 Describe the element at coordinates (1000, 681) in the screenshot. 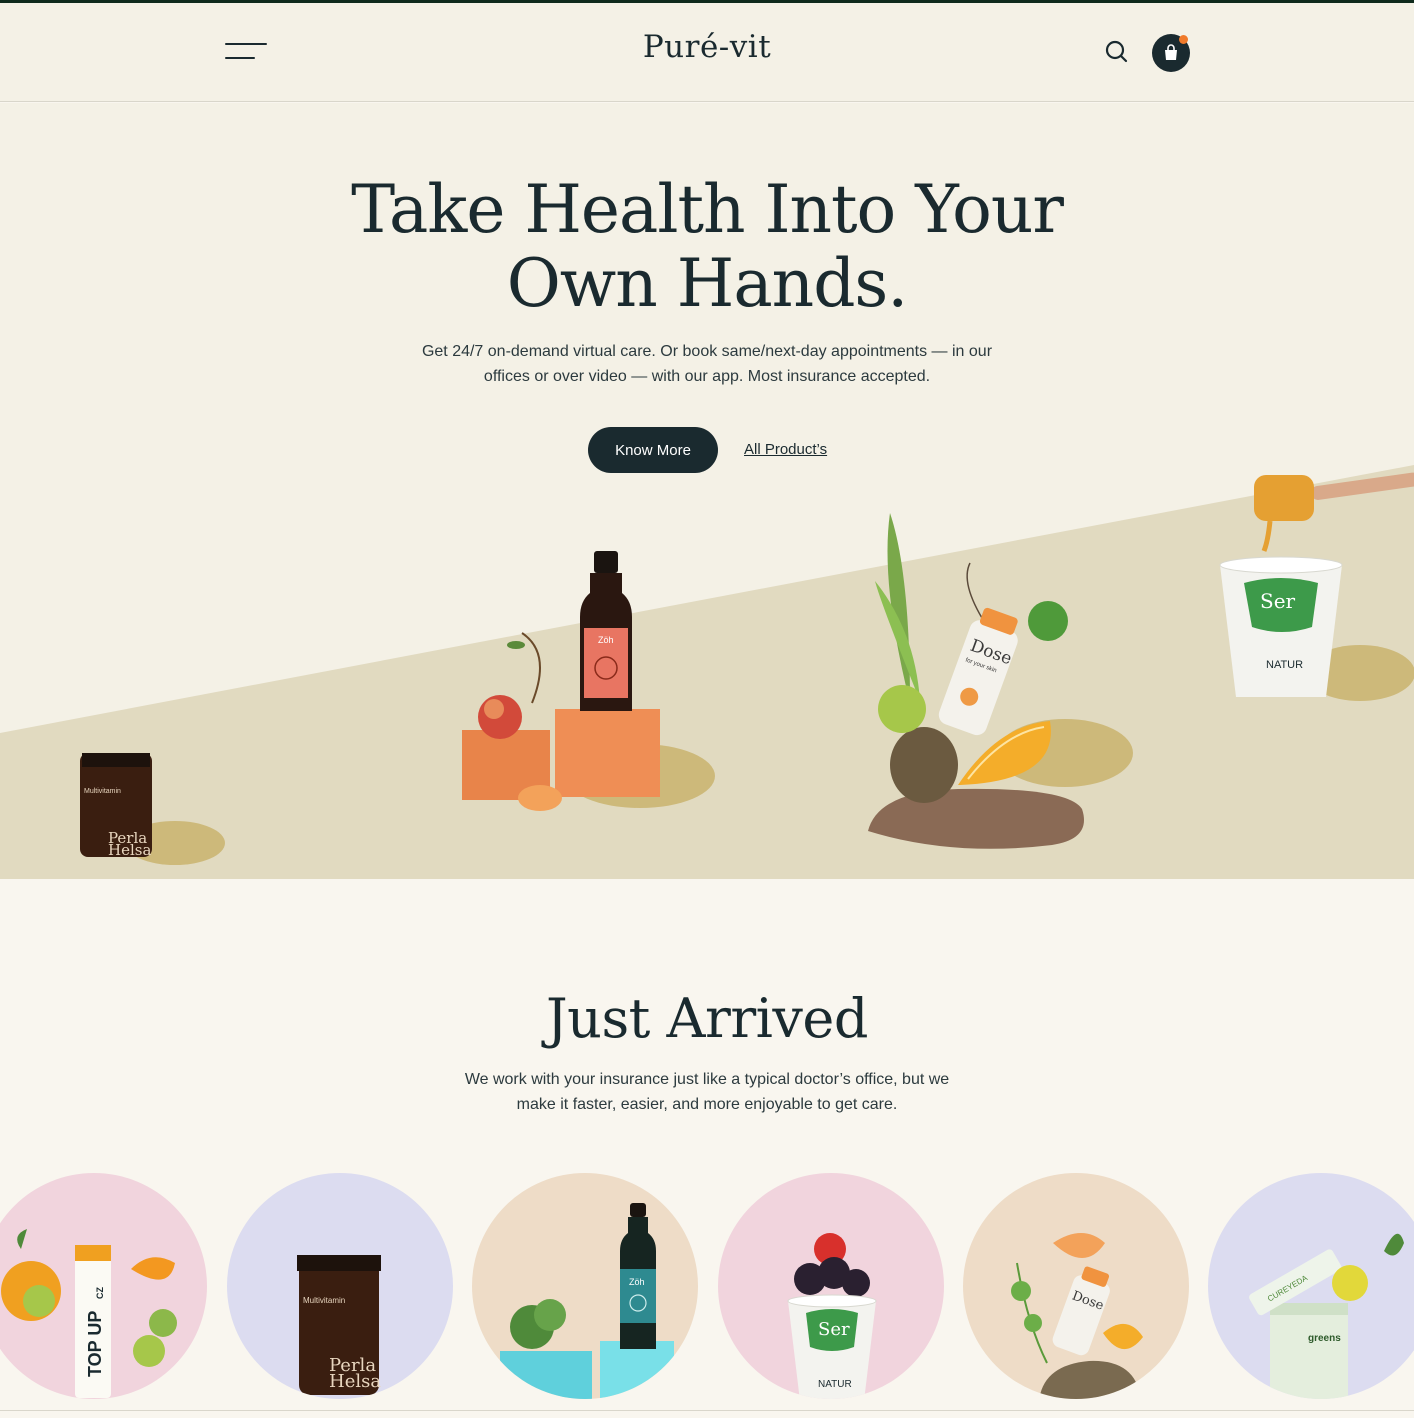

I see `skin-dose-composition: Dose for your skin` at that location.